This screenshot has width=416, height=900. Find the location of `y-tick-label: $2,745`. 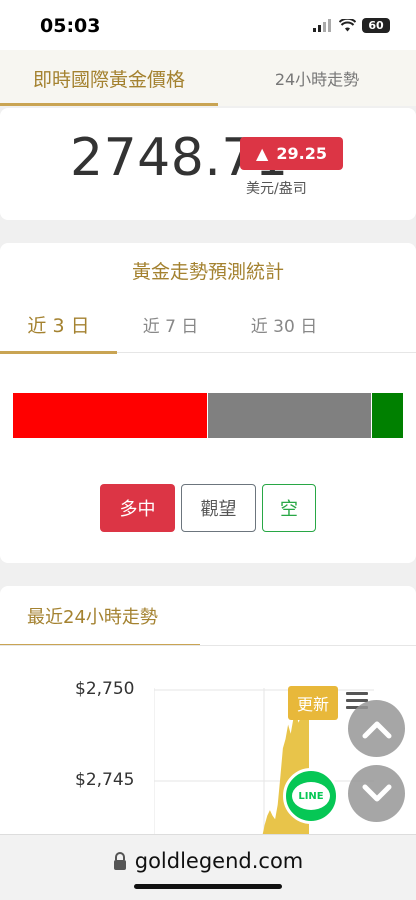

y-tick-label: $2,745 is located at coordinates (105, 780).